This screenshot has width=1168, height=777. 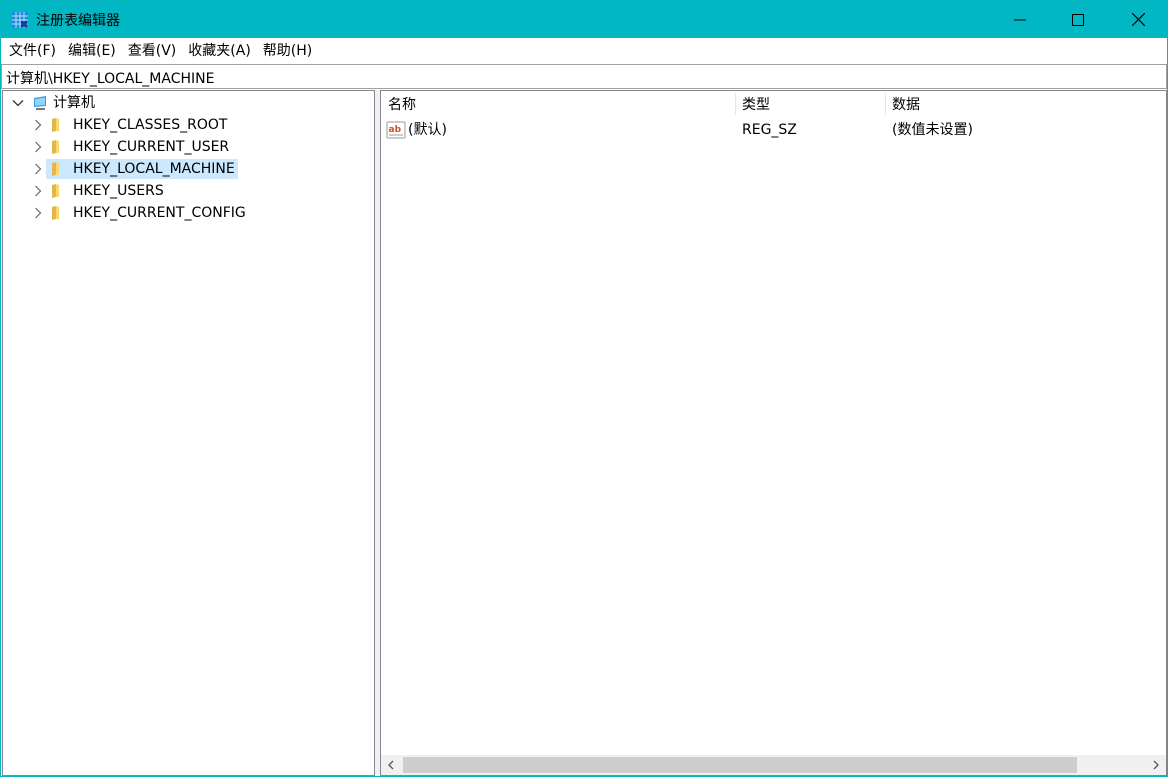 I want to click on svg-text: ab, so click(x=395, y=130).